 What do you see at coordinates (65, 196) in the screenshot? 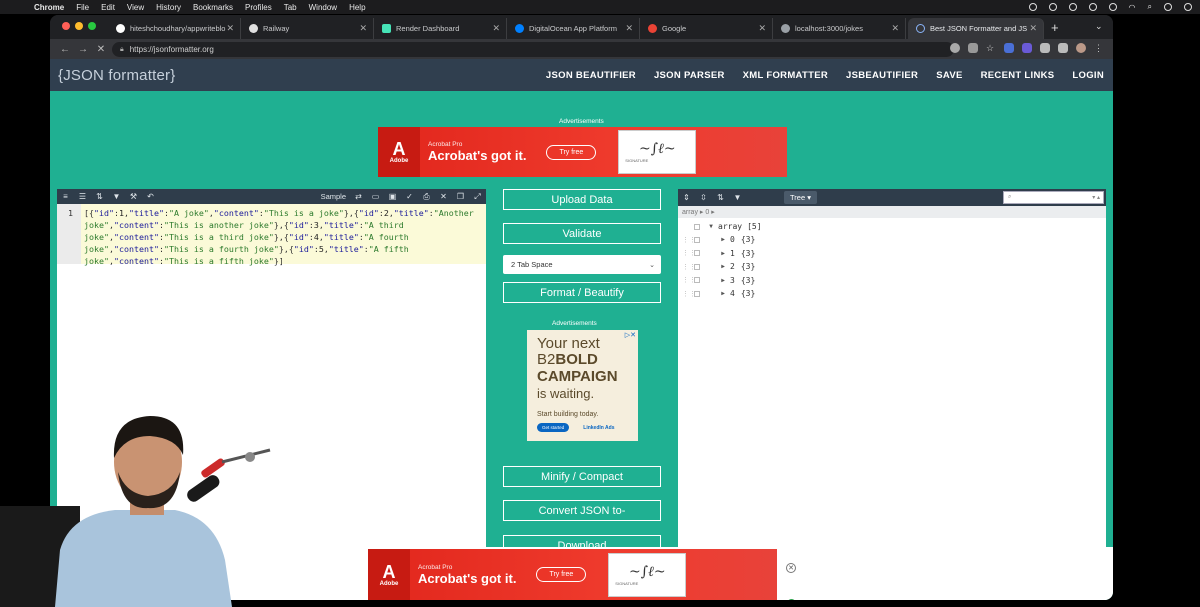
I see `format-icon: ≡` at bounding box center [65, 196].